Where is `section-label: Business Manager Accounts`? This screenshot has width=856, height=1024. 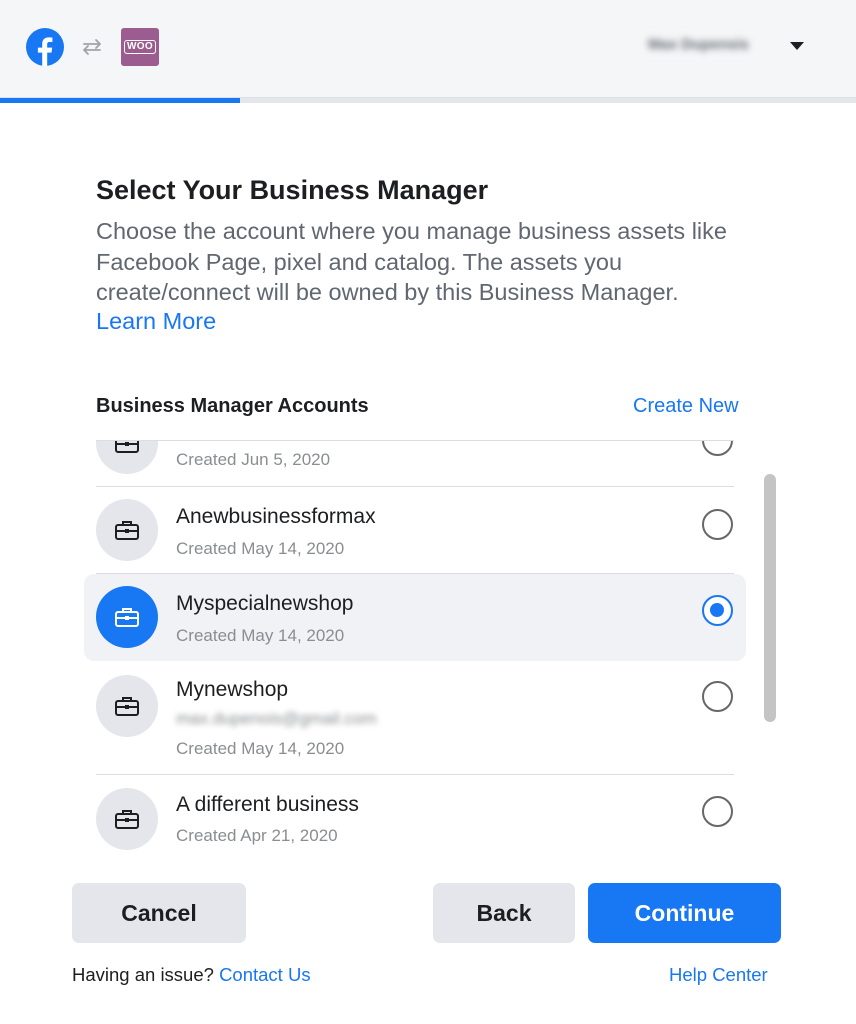
section-label: Business Manager Accounts is located at coordinates (232, 406).